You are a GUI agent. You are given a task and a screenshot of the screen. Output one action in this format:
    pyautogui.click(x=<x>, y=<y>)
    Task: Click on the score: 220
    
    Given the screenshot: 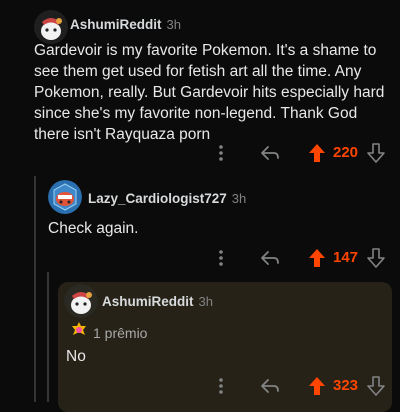 What is the action you would take?
    pyautogui.click(x=346, y=152)
    